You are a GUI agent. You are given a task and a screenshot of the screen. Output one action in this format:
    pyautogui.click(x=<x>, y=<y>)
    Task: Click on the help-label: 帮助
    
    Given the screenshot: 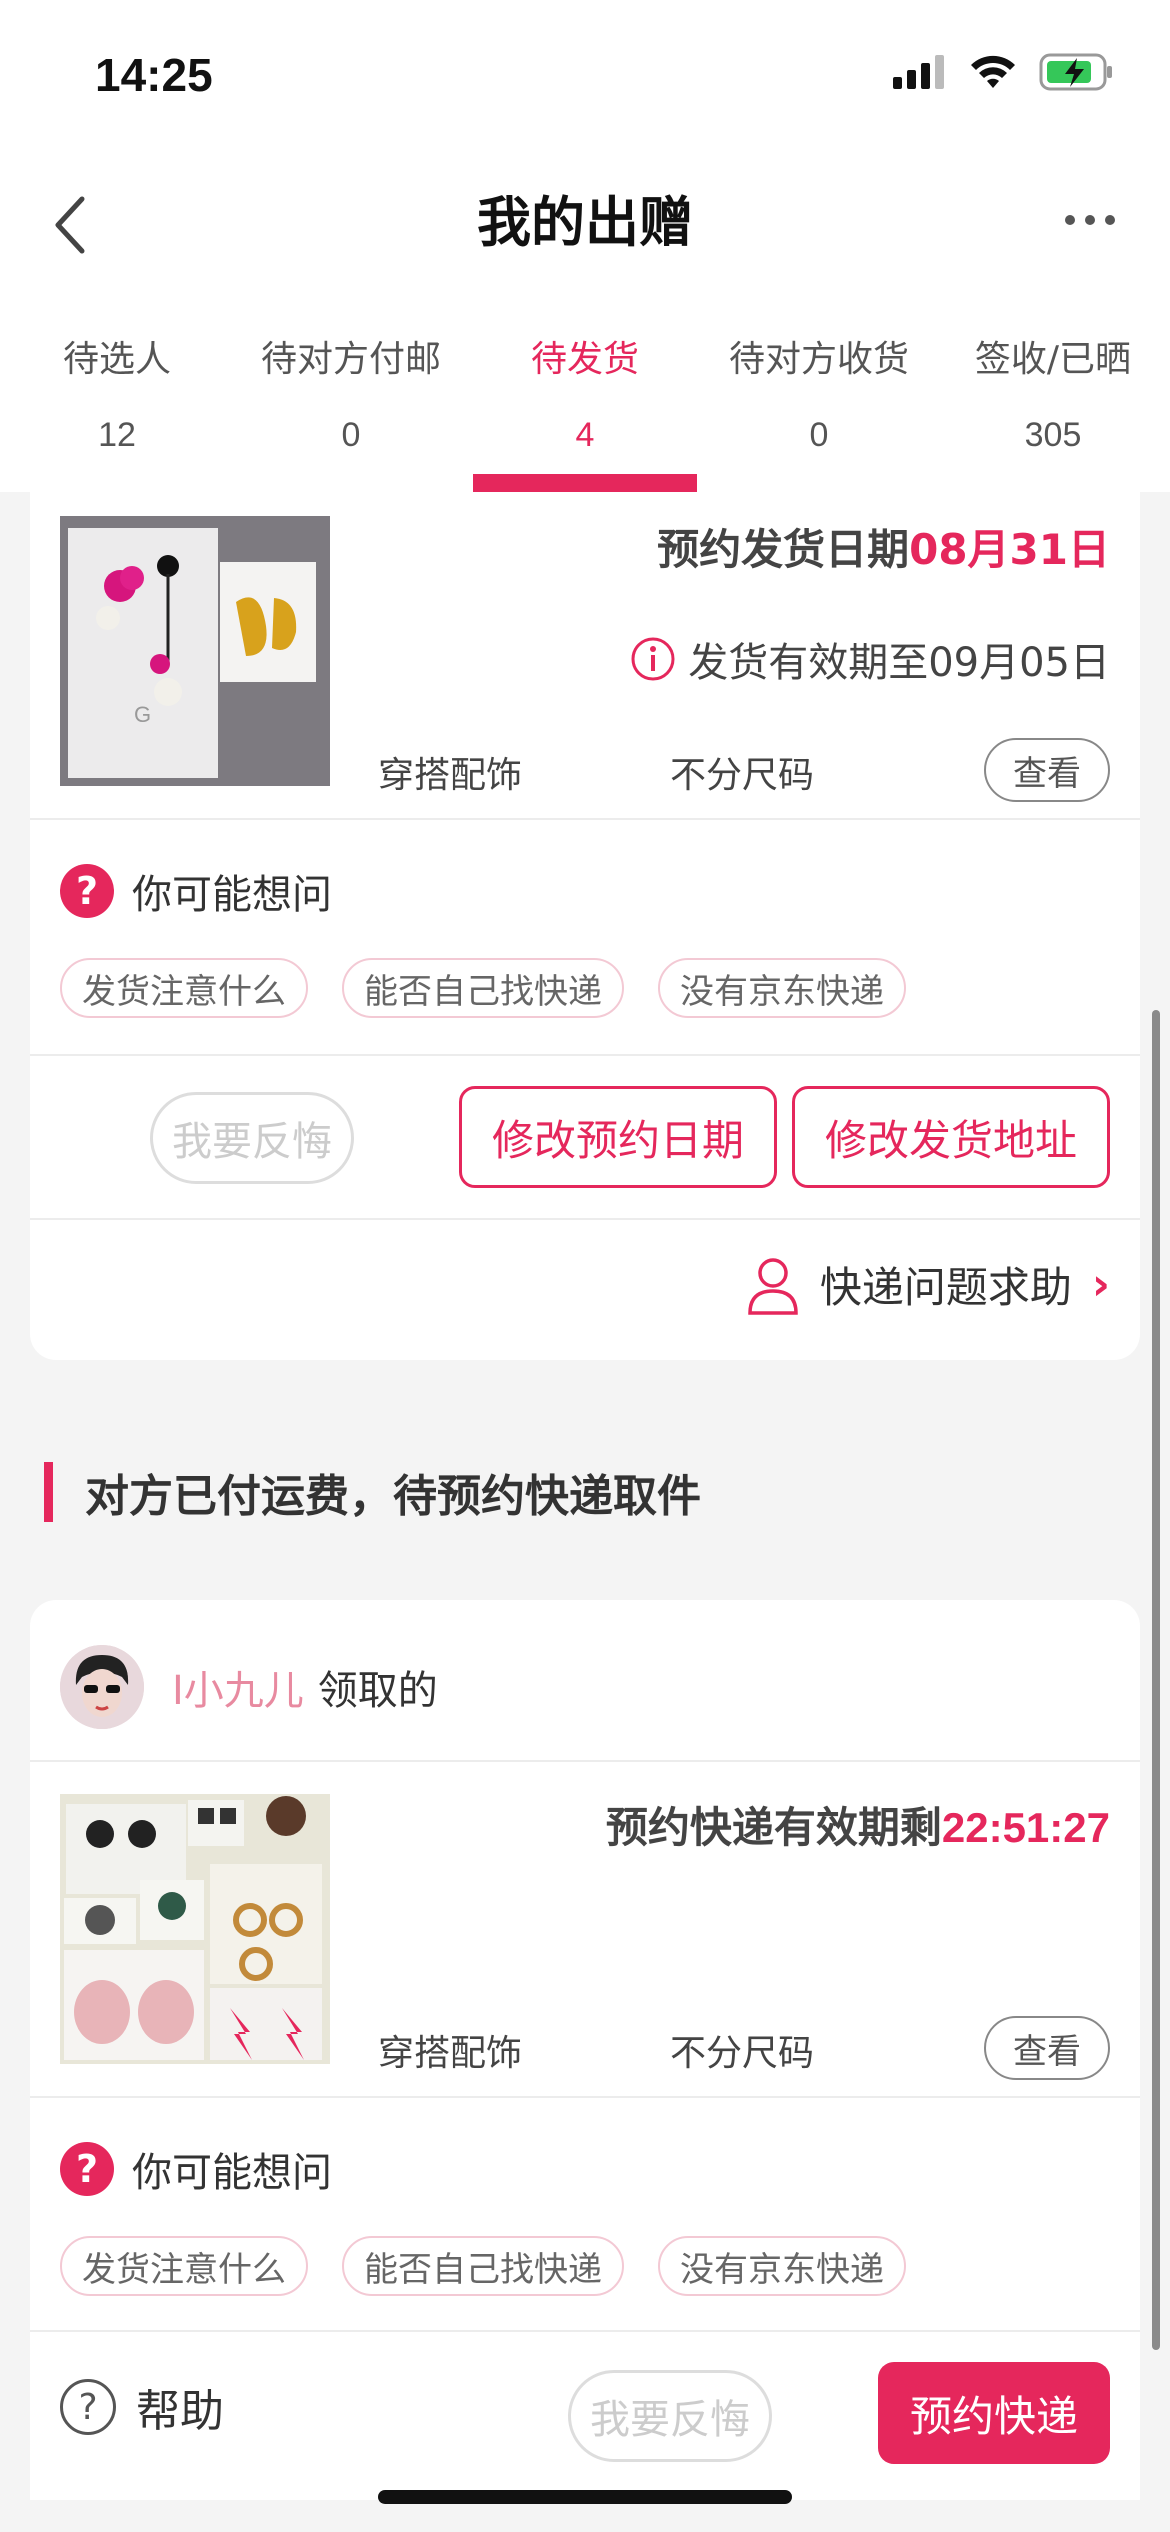 What is the action you would take?
    pyautogui.click(x=180, y=2411)
    